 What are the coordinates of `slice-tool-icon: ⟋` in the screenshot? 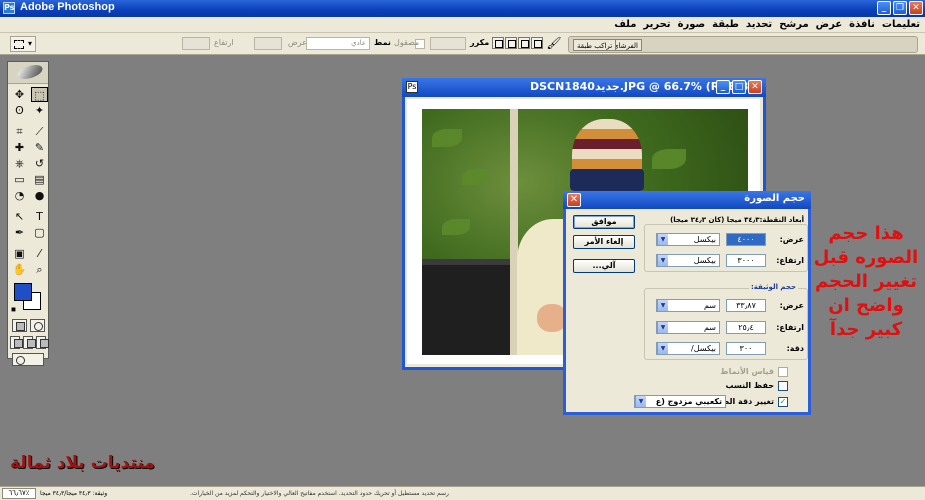 It's located at (39, 131).